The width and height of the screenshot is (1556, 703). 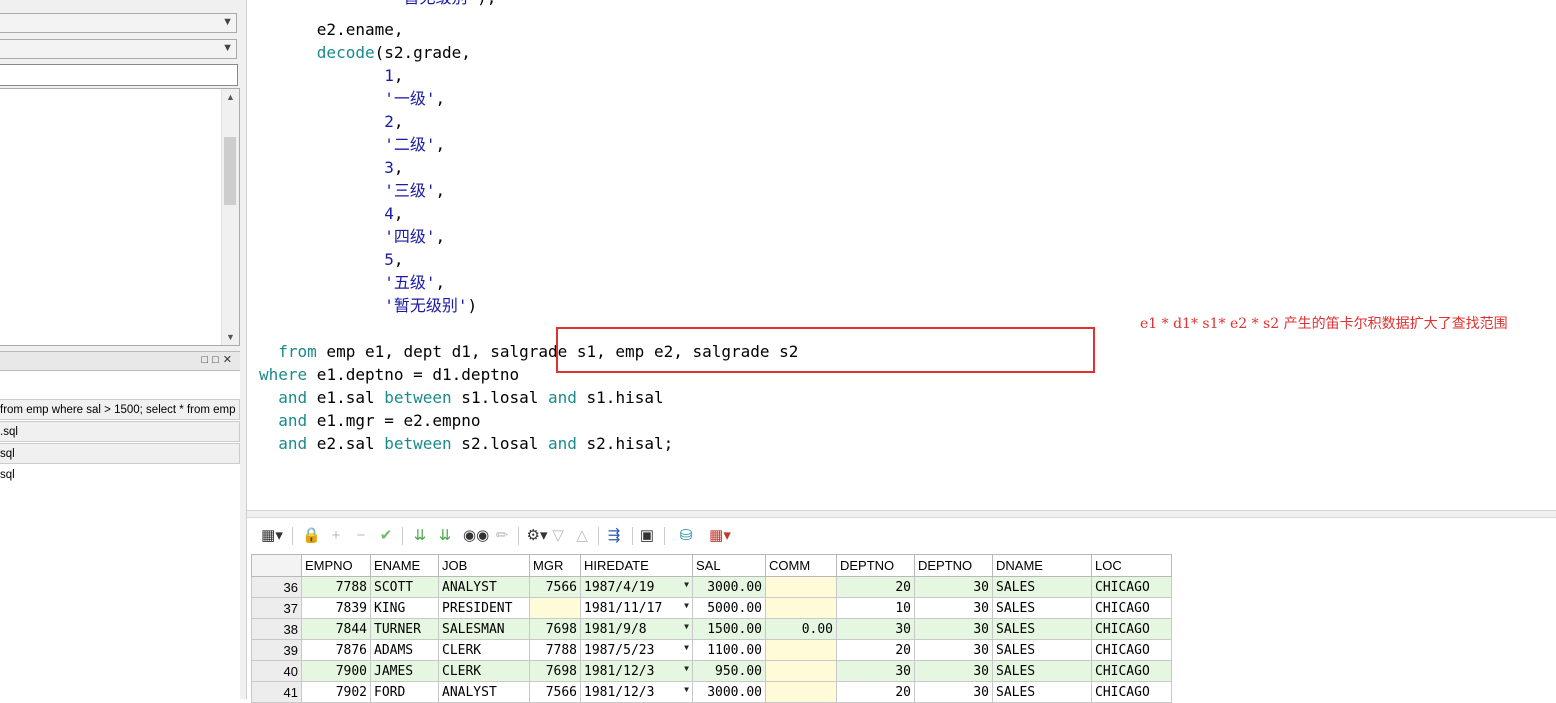 What do you see at coordinates (404, 629) in the screenshot?
I see `cell-ename: TURNER` at bounding box center [404, 629].